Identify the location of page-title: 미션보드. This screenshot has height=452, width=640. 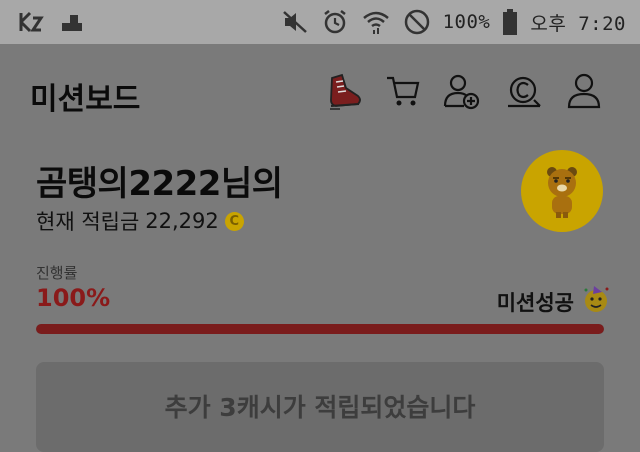
(85, 99).